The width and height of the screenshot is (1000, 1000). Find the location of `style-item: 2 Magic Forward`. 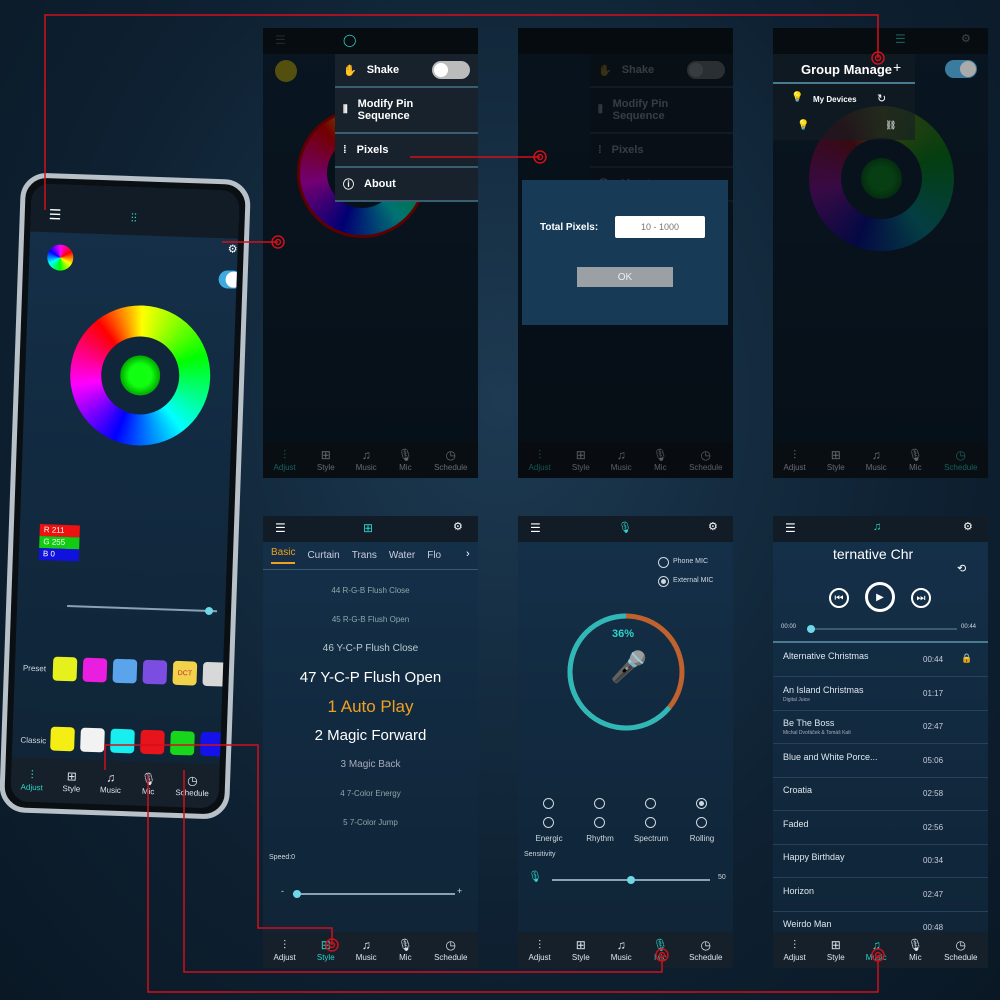

style-item: 2 Magic Forward is located at coordinates (370, 735).